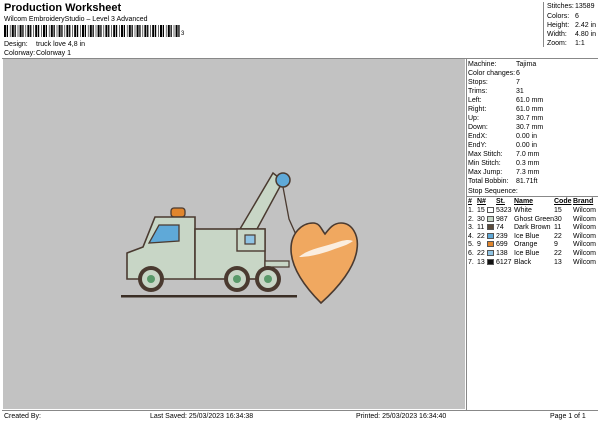 The height and width of the screenshot is (424, 600). Describe the element at coordinates (586, 25) in the screenshot. I see `height-value: 2.42 in` at that location.